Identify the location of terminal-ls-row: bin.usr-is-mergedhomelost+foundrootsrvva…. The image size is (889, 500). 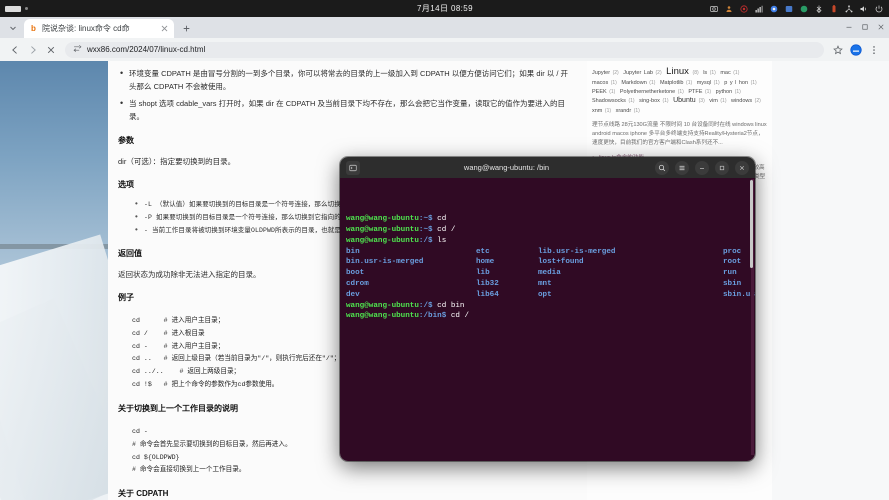
(547, 262).